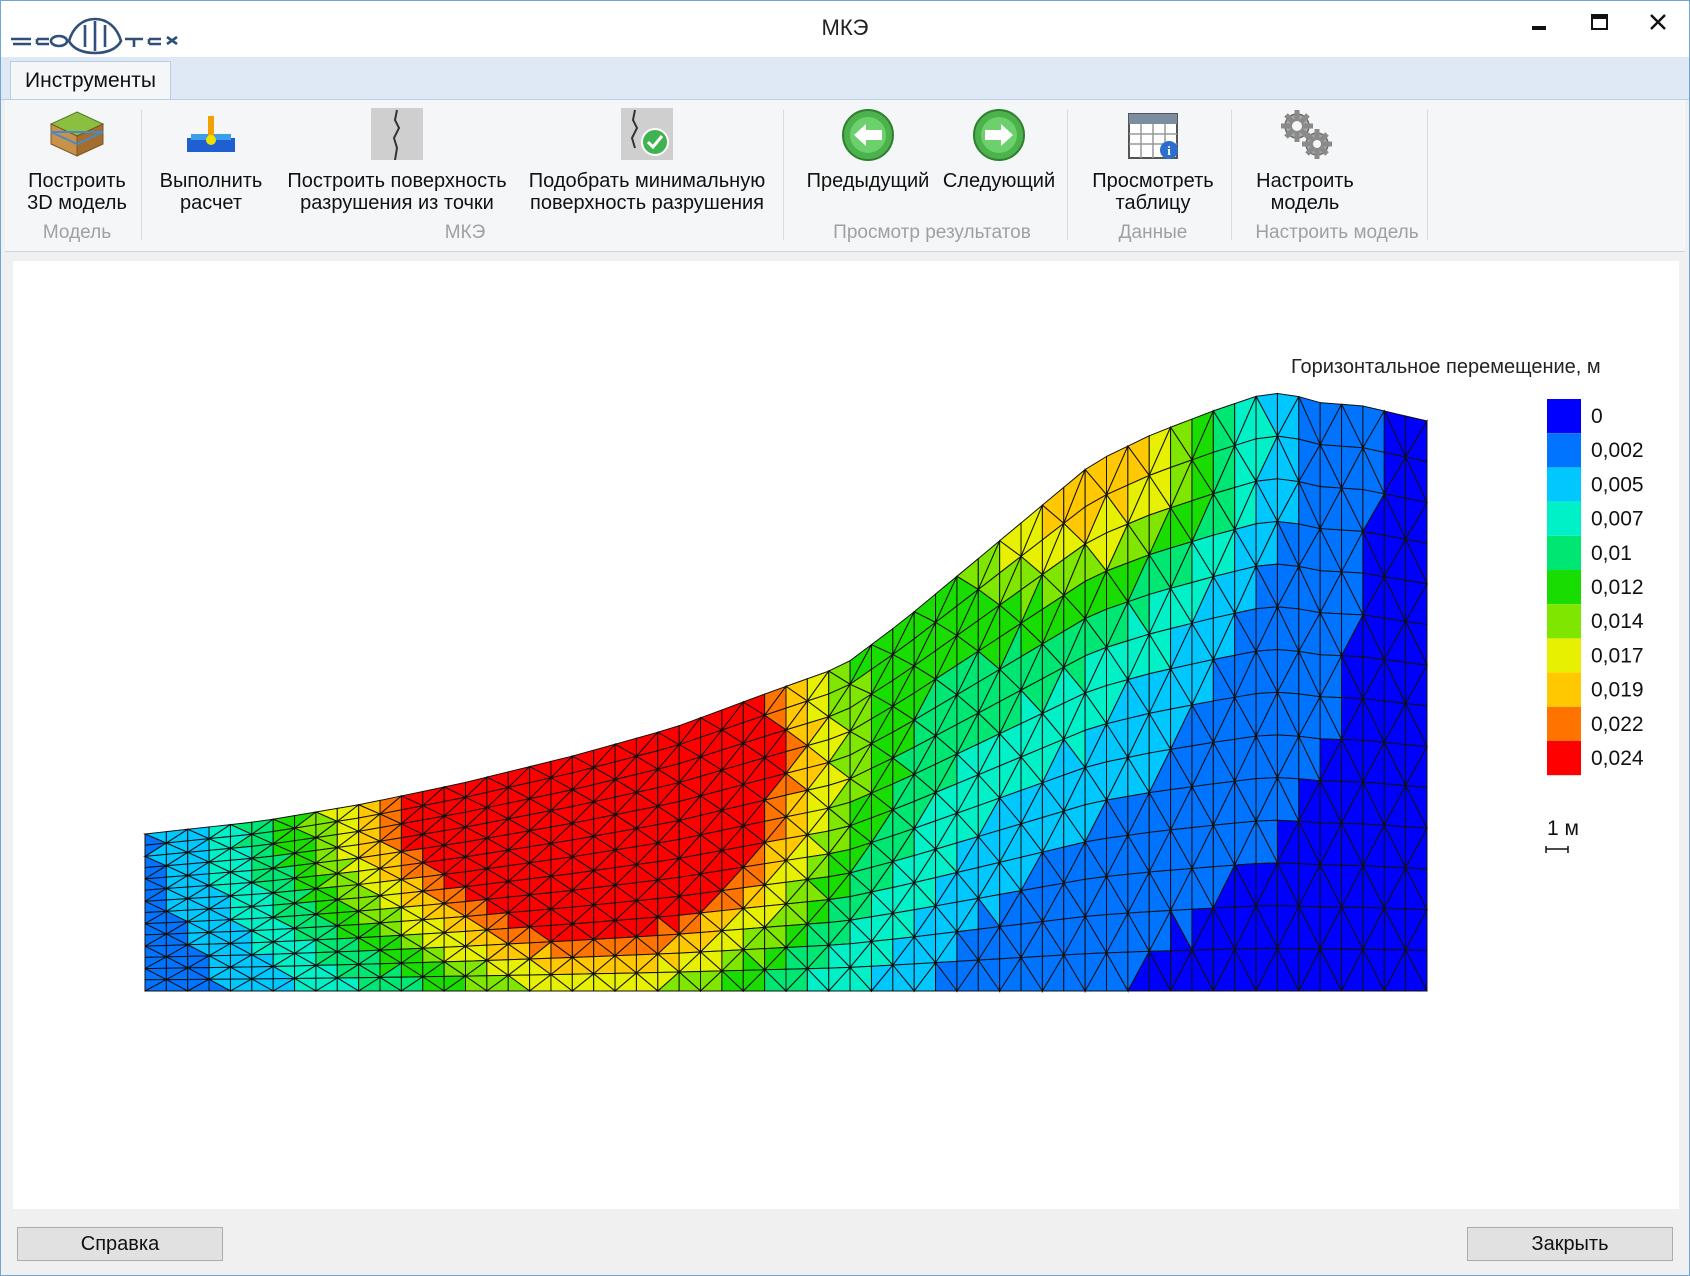 The width and height of the screenshot is (1690, 1276). What do you see at coordinates (1305, 181) in the screenshot?
I see `configure-line1: Настроить` at bounding box center [1305, 181].